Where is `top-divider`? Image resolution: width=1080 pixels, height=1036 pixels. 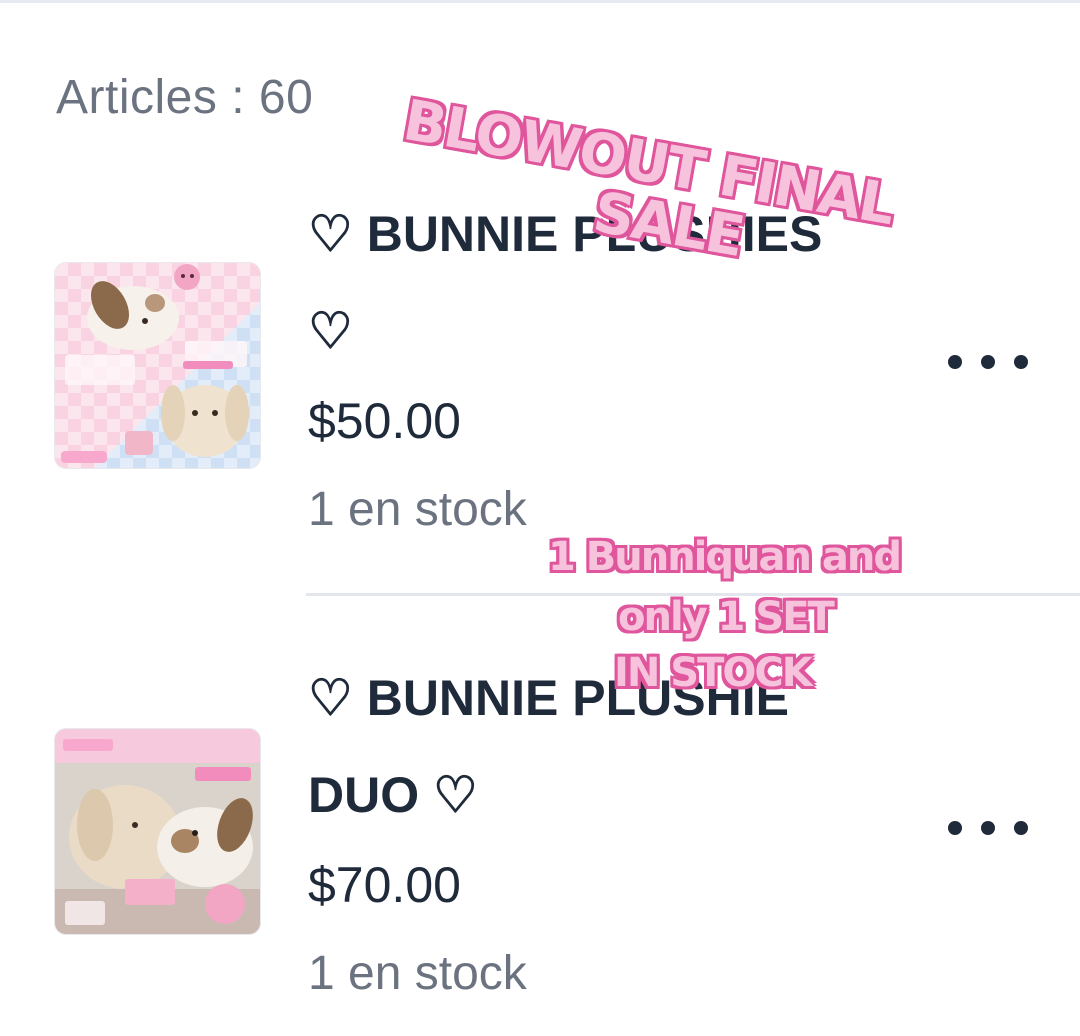 top-divider is located at coordinates (540, 1).